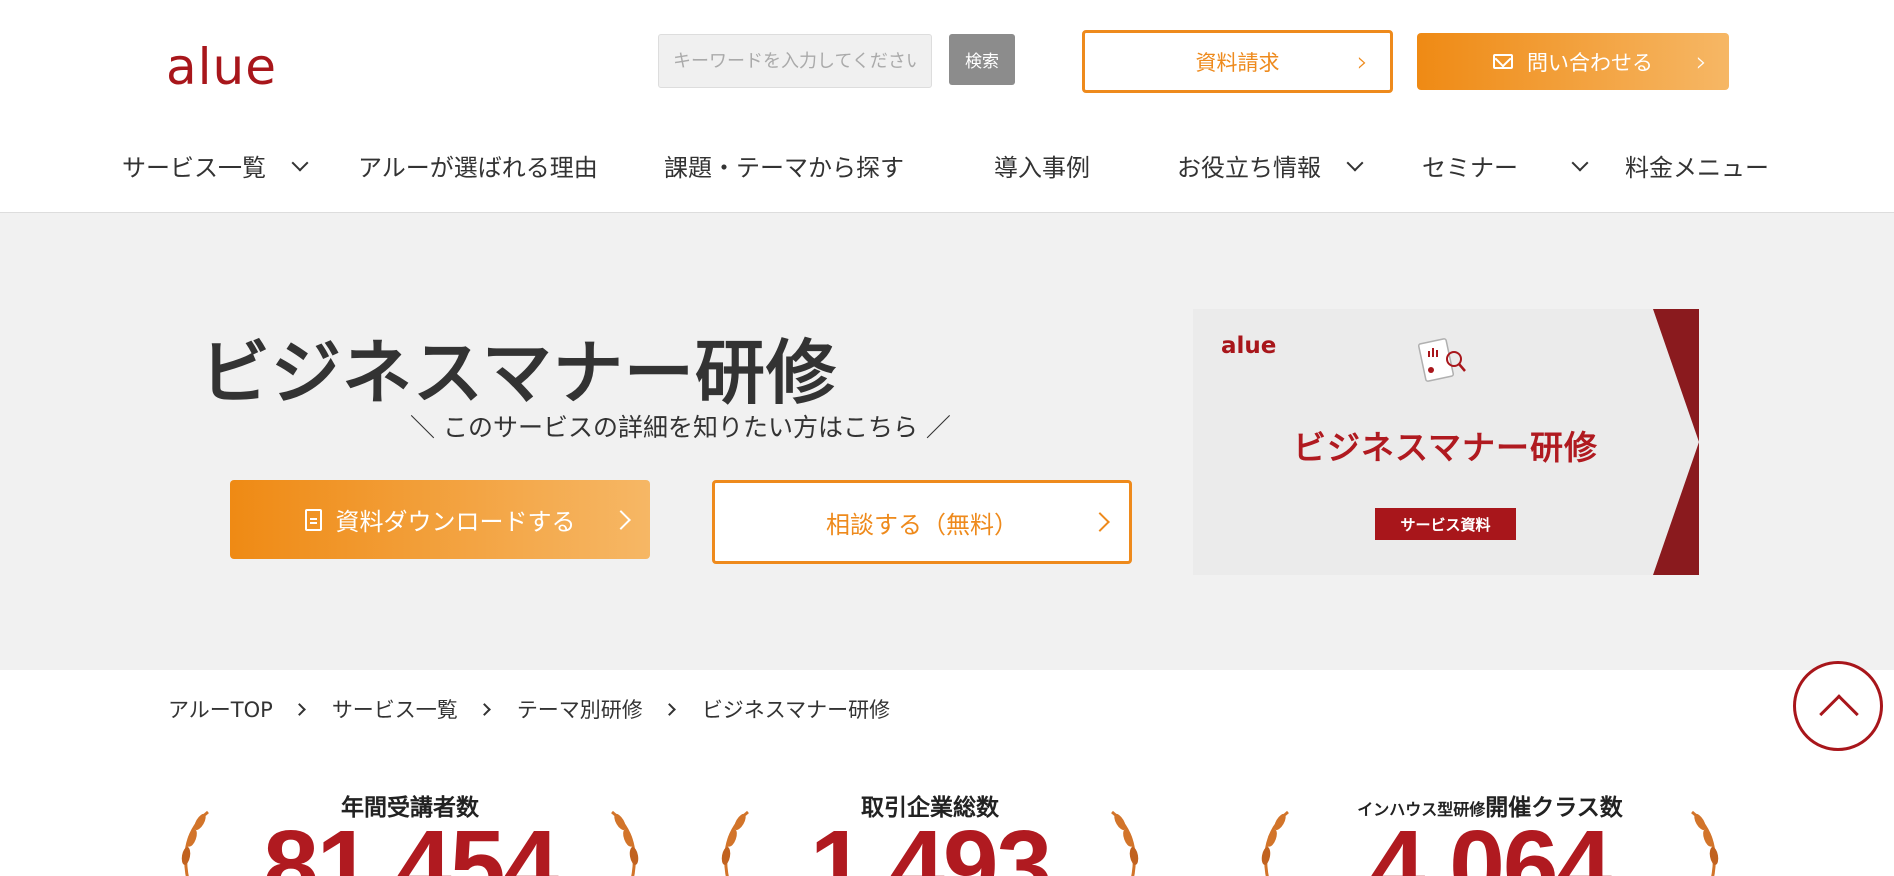 This screenshot has height=876, width=1894. I want to click on nav-item-services: サービス一覧, so click(215, 165).